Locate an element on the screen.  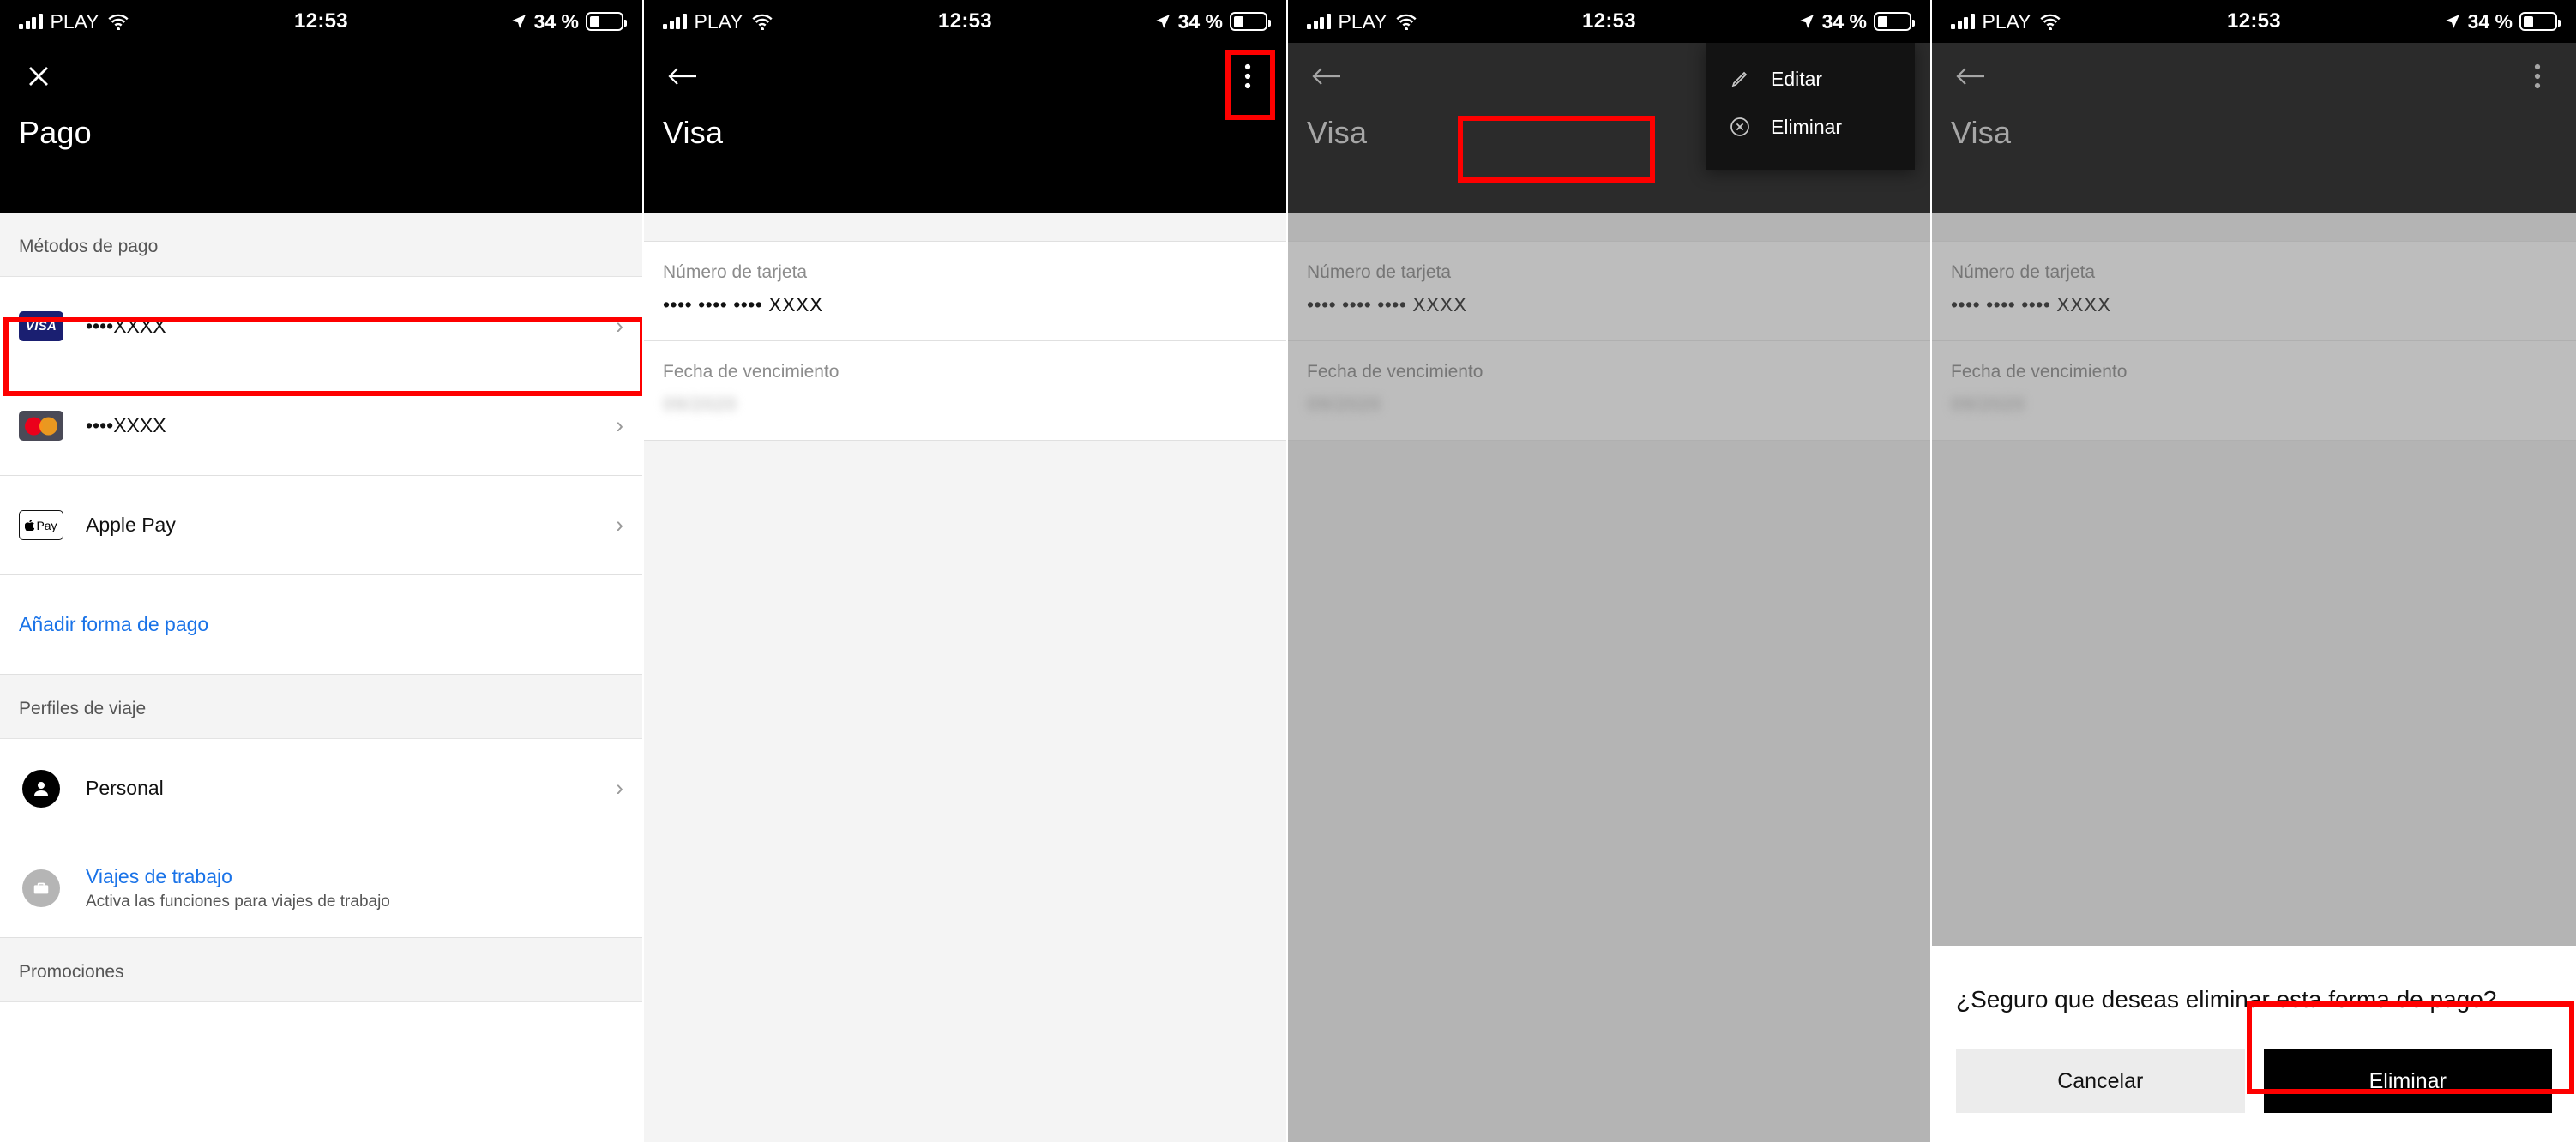
pencil-edit-icon is located at coordinates (1740, 79).